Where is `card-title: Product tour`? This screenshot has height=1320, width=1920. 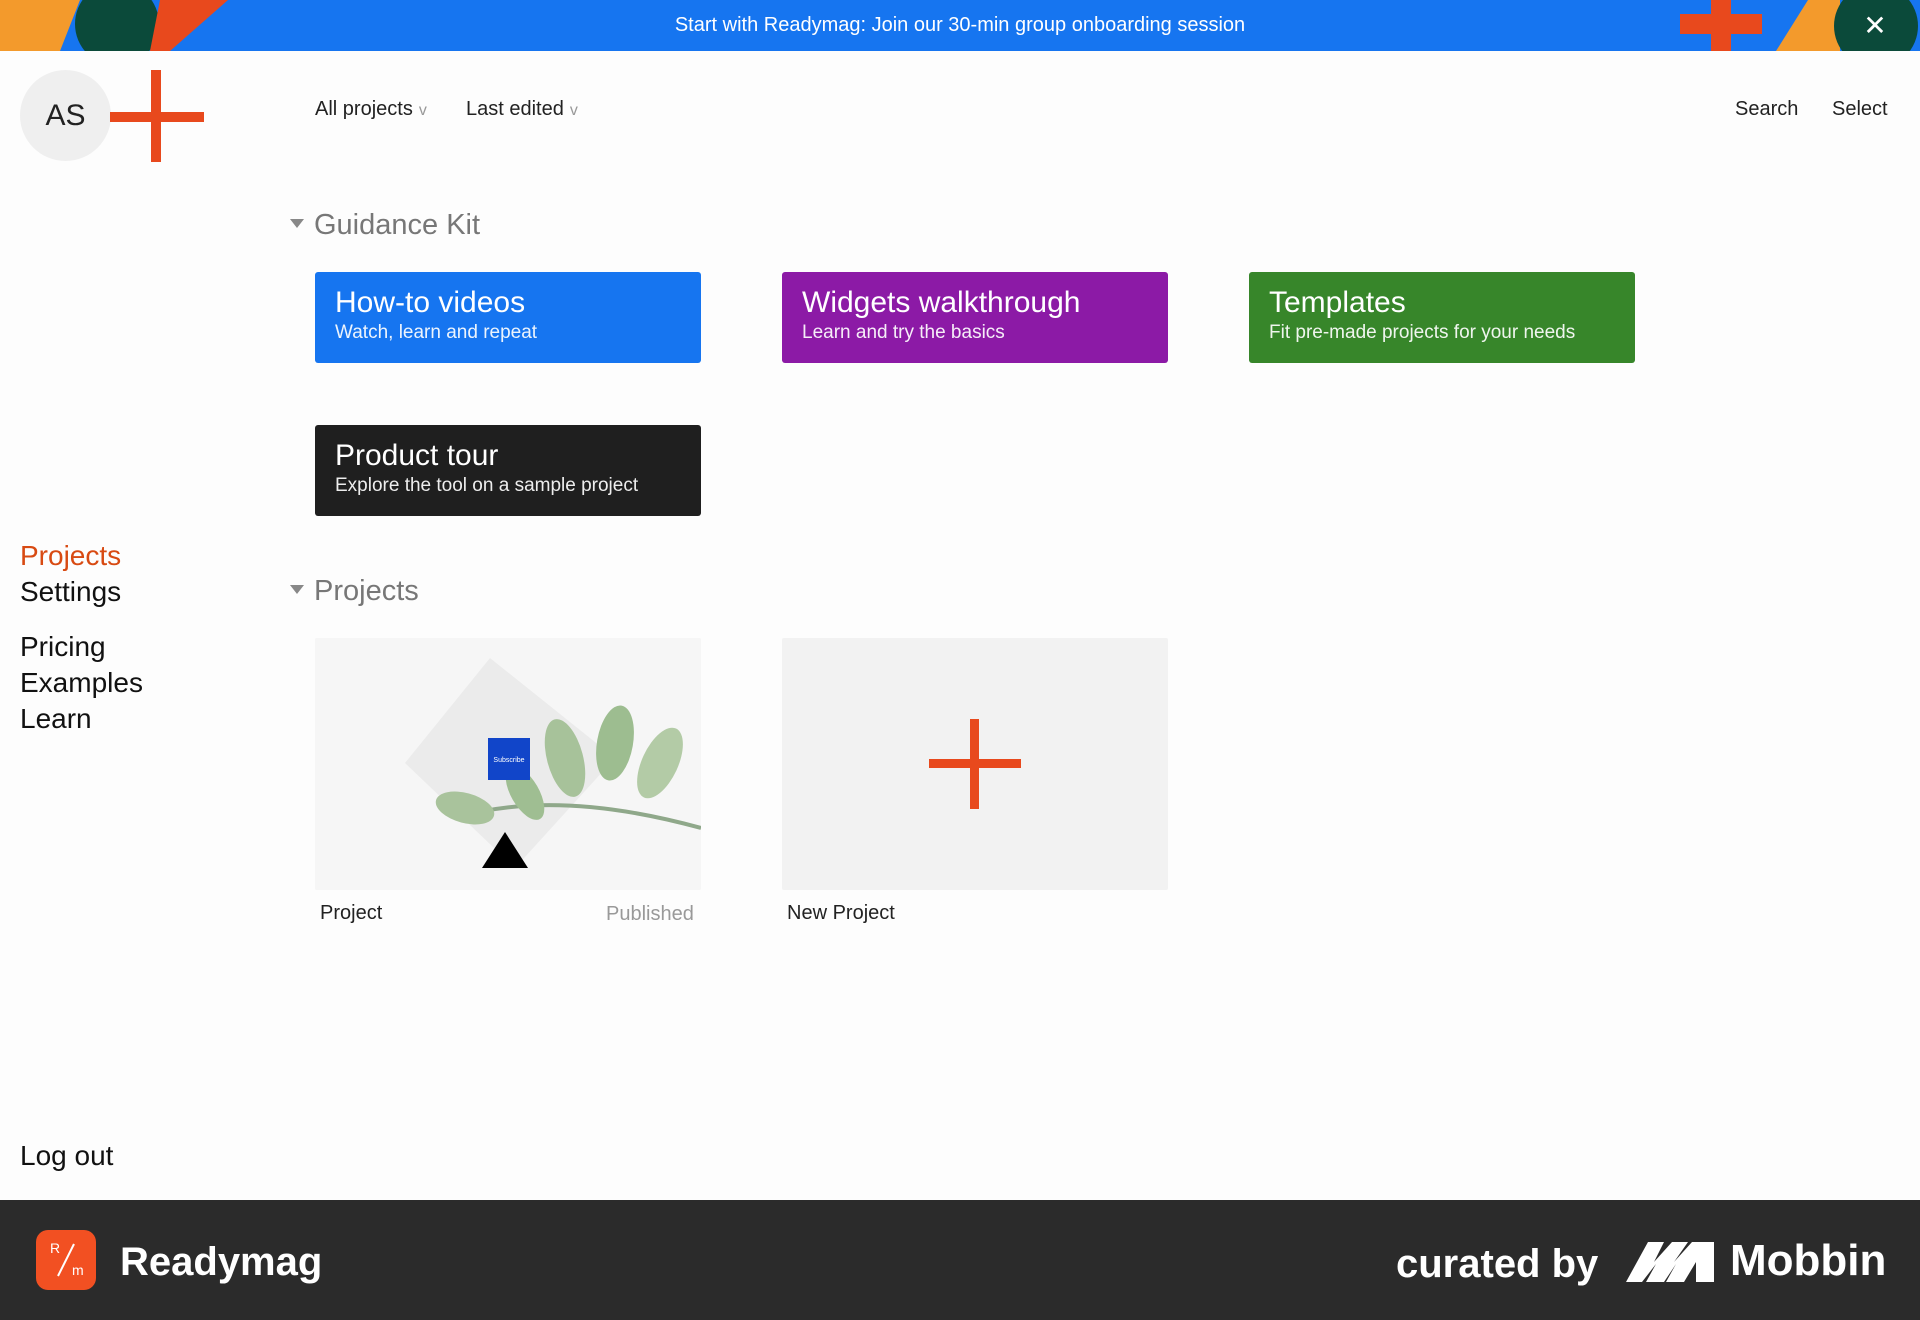 card-title: Product tour is located at coordinates (417, 455).